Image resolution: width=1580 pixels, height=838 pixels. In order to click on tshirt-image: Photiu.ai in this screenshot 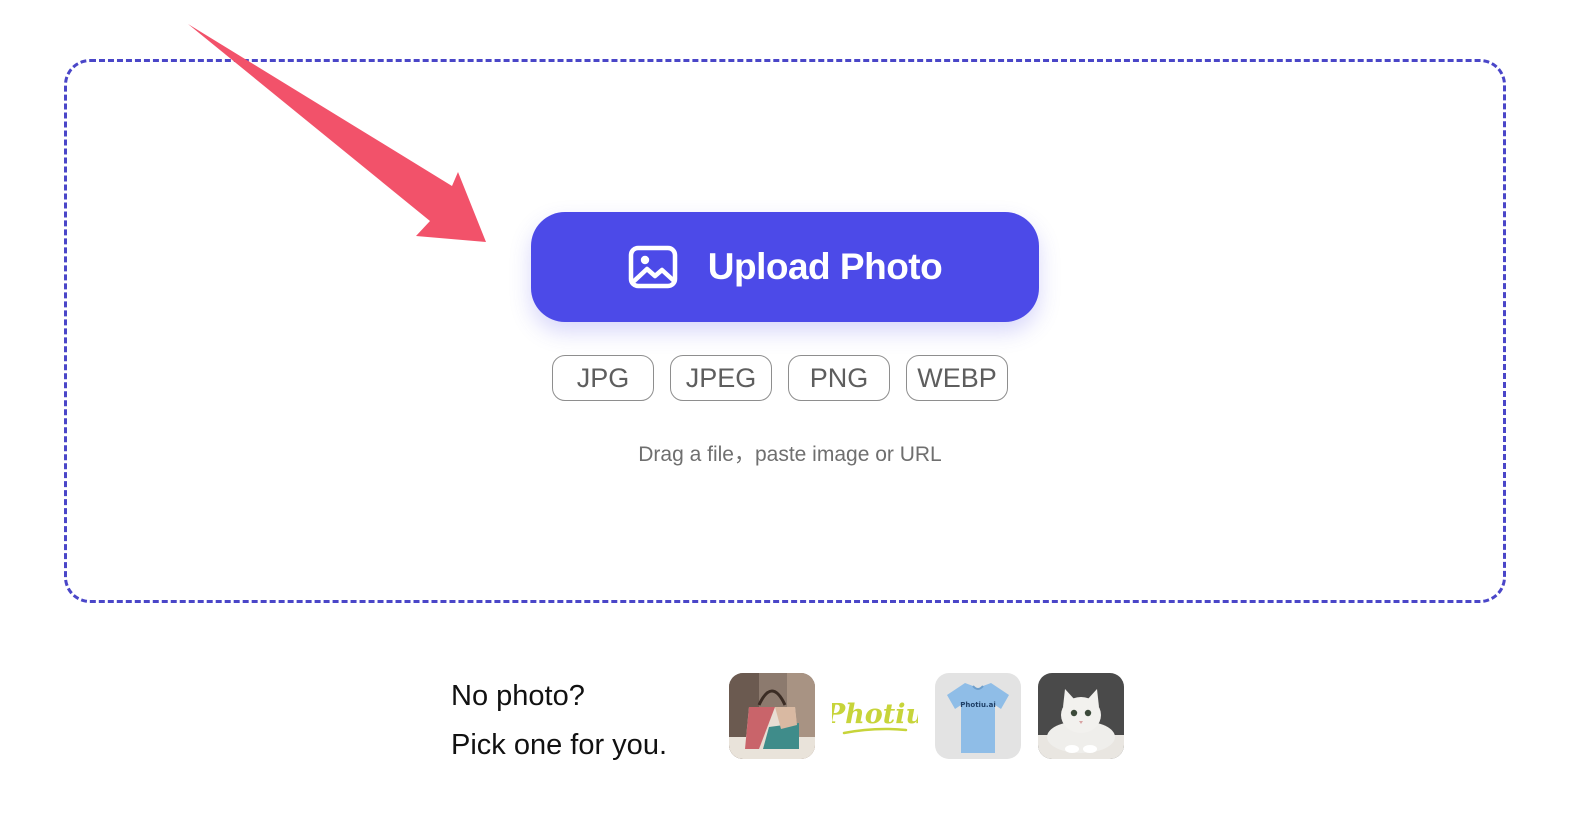, I will do `click(978, 716)`.